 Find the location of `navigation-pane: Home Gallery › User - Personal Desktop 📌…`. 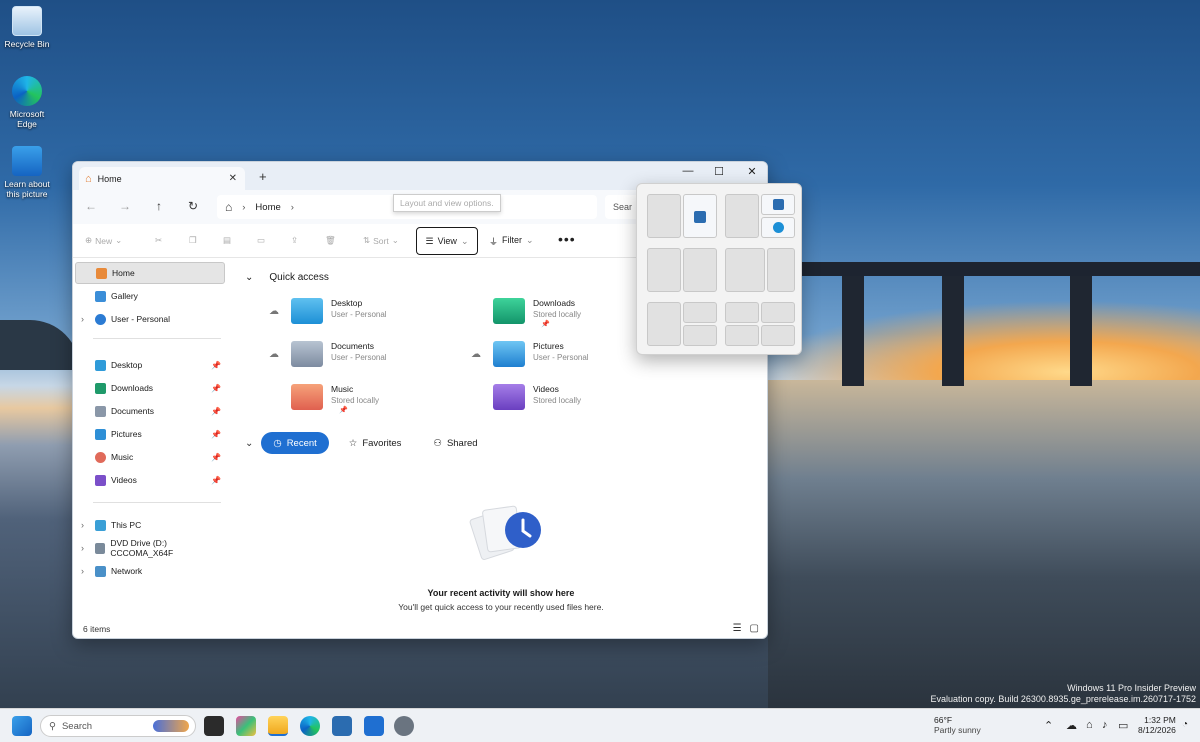

navigation-pane: Home Gallery › User - Personal Desktop 📌… is located at coordinates (151, 438).